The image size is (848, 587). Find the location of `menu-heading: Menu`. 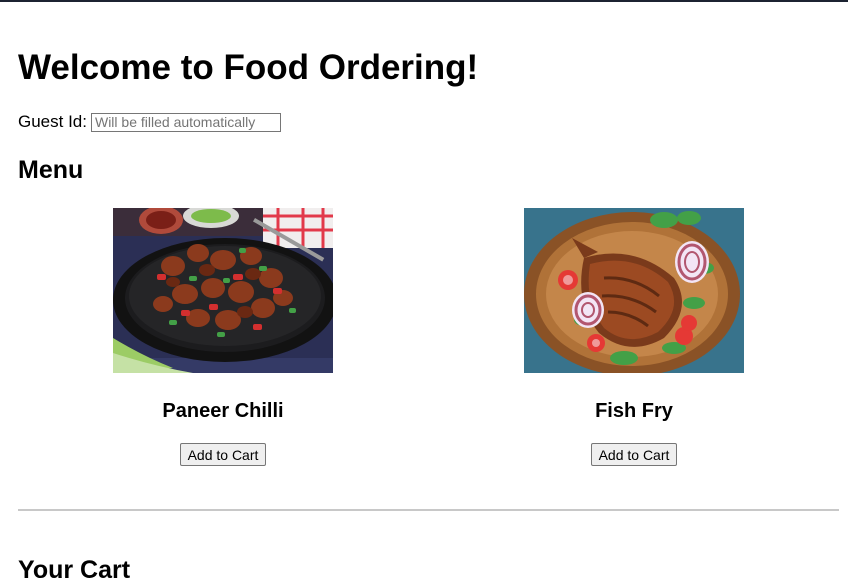

menu-heading: Menu is located at coordinates (51, 170).